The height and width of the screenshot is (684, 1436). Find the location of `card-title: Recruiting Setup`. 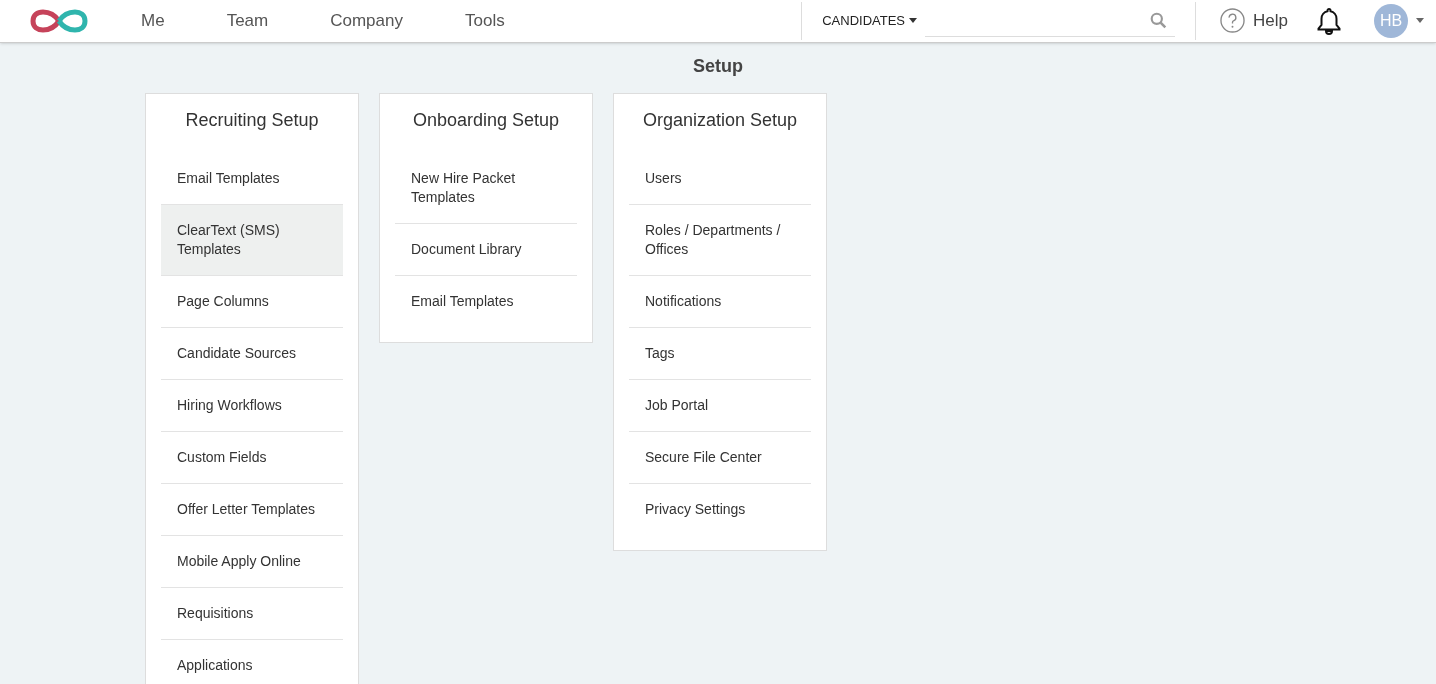

card-title: Recruiting Setup is located at coordinates (252, 120).